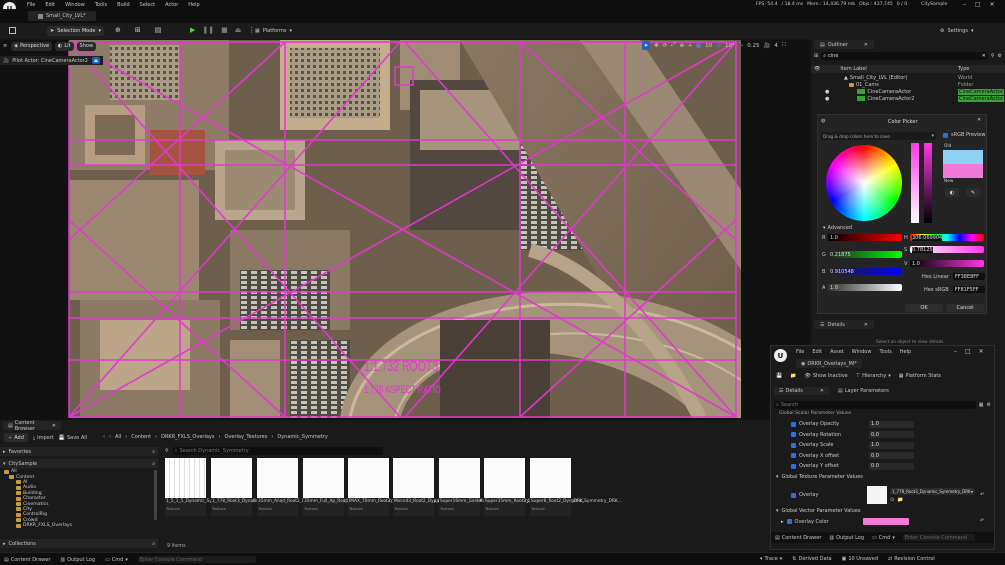 The width and height of the screenshot is (1005, 565). I want to click on camera-speed-icon: 🎥, so click(766, 46).